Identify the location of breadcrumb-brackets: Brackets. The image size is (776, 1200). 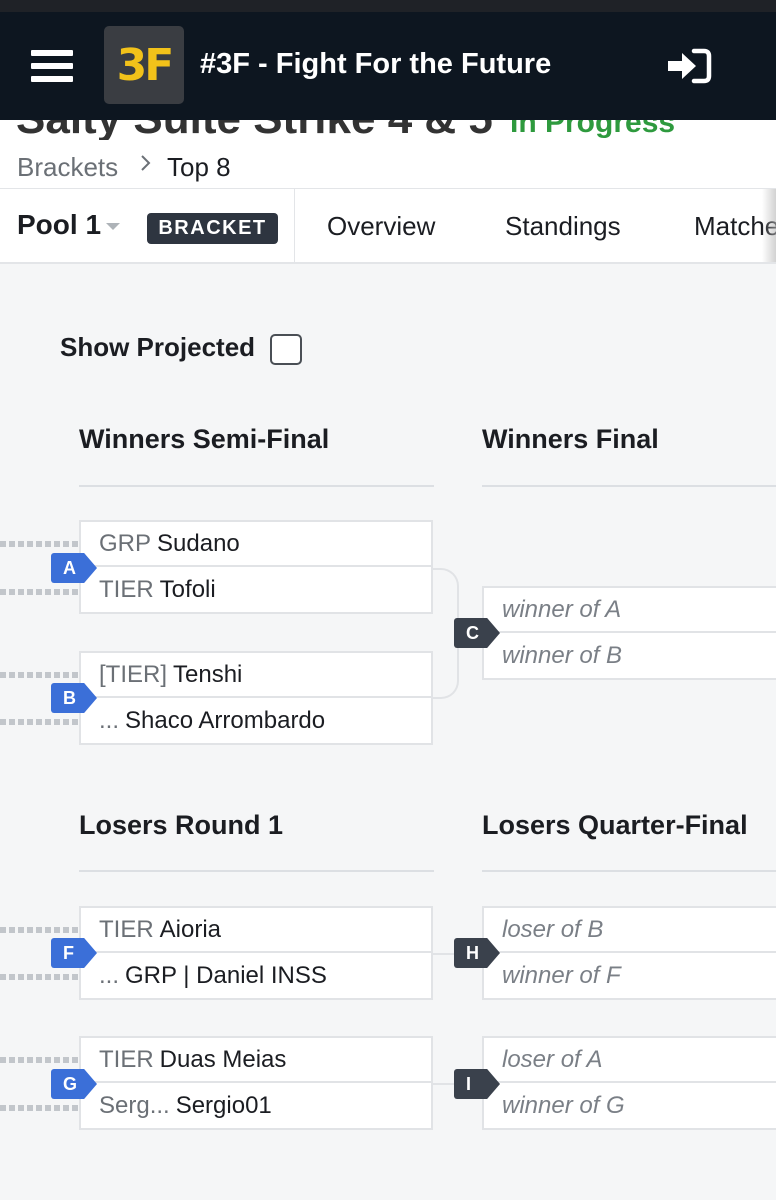
(67, 167).